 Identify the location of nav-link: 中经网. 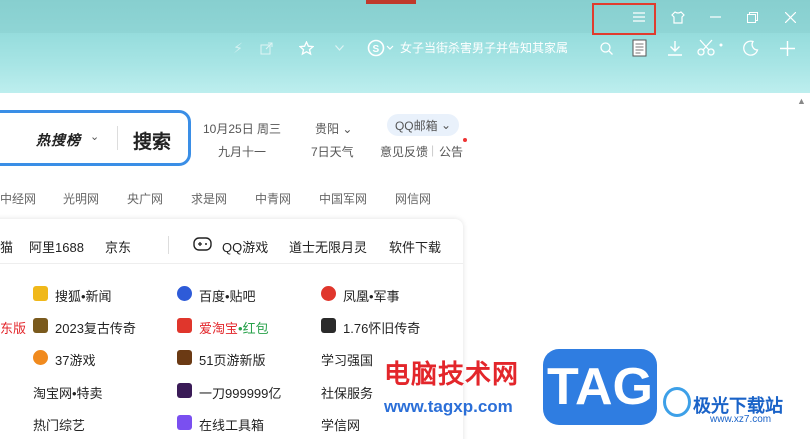
(18, 198).